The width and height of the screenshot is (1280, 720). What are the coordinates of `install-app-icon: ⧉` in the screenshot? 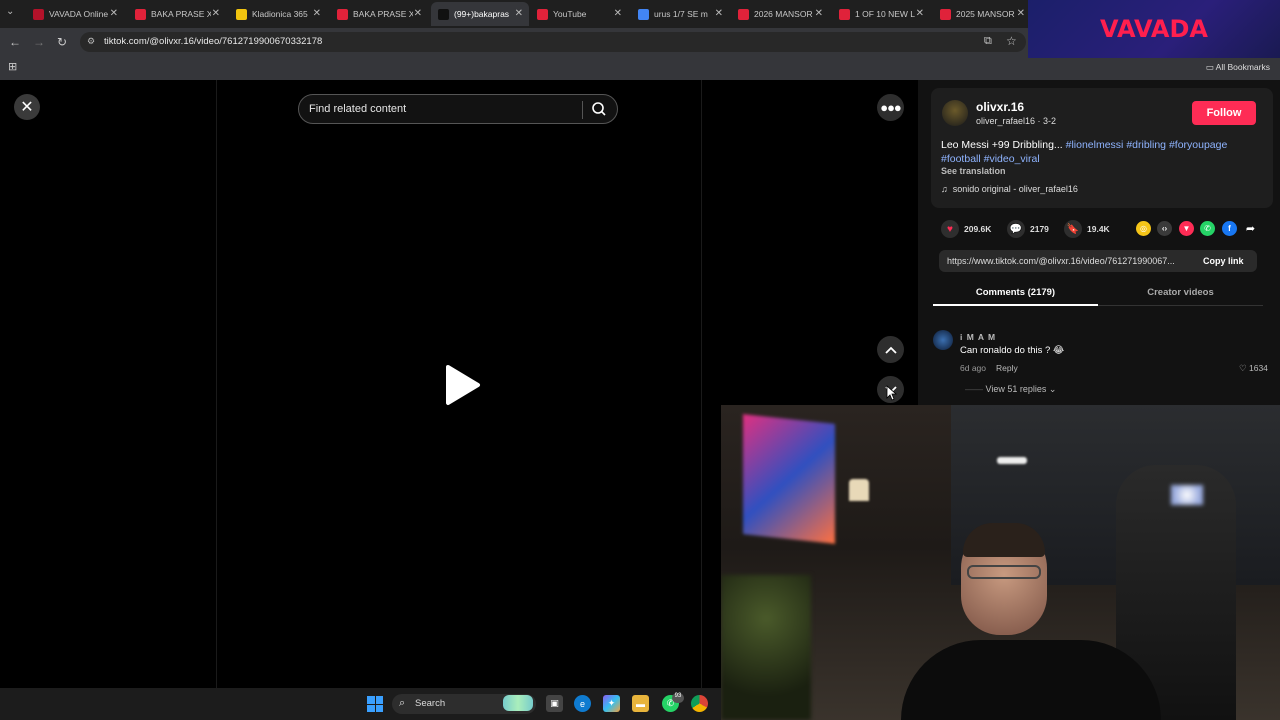 It's located at (988, 41).